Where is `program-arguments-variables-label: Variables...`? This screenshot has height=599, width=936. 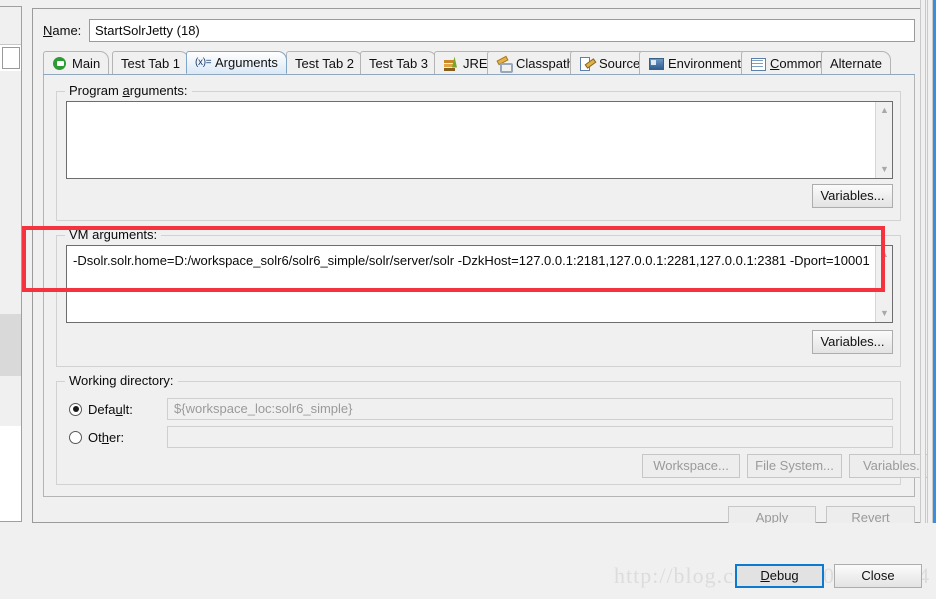
program-arguments-variables-label: Variables... is located at coordinates (852, 195).